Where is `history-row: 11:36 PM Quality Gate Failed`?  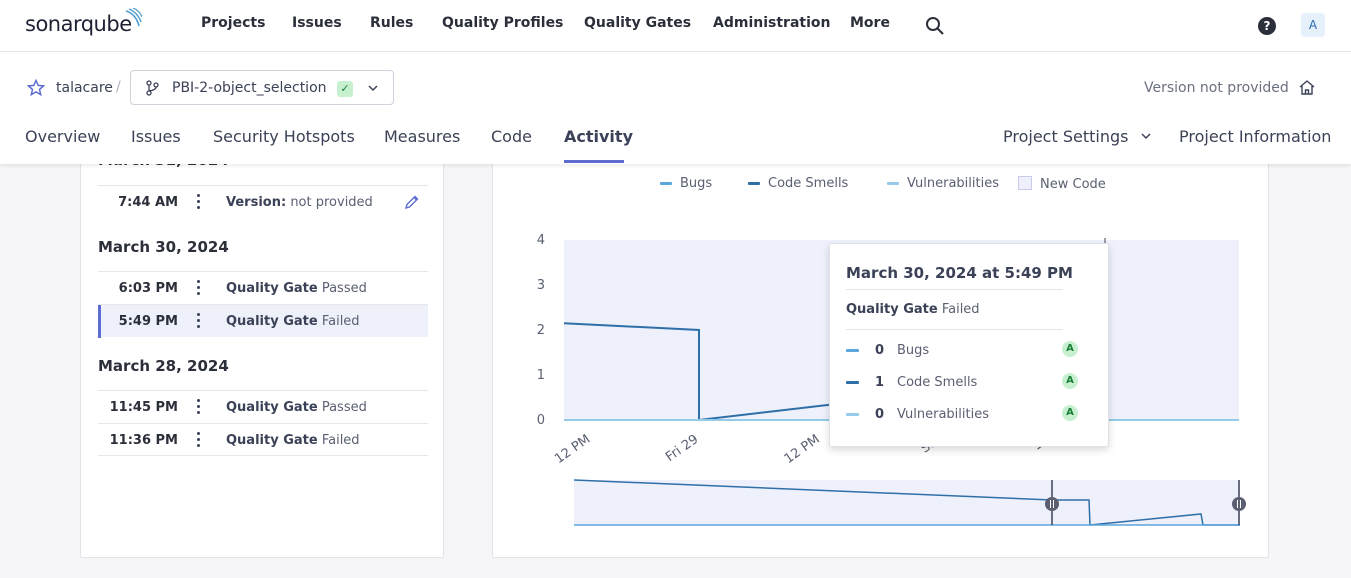 history-row: 11:36 PM Quality Gate Failed is located at coordinates (263, 439).